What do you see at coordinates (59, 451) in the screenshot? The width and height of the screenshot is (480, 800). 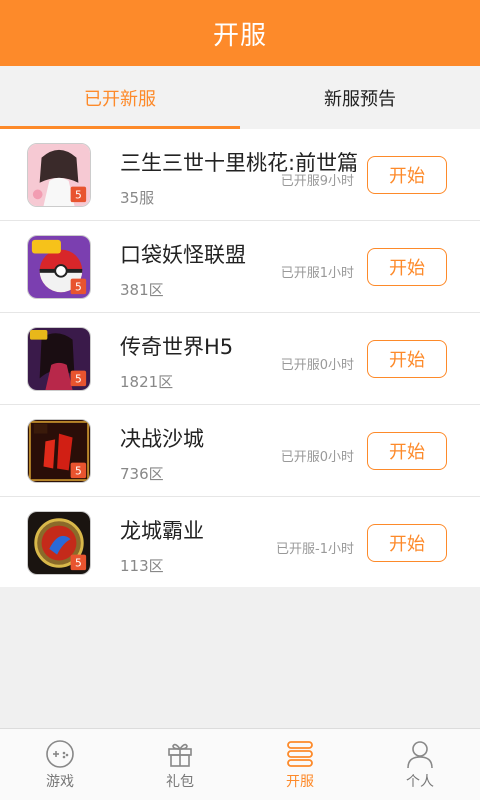 I see `game-icon-shacheng: 5` at bounding box center [59, 451].